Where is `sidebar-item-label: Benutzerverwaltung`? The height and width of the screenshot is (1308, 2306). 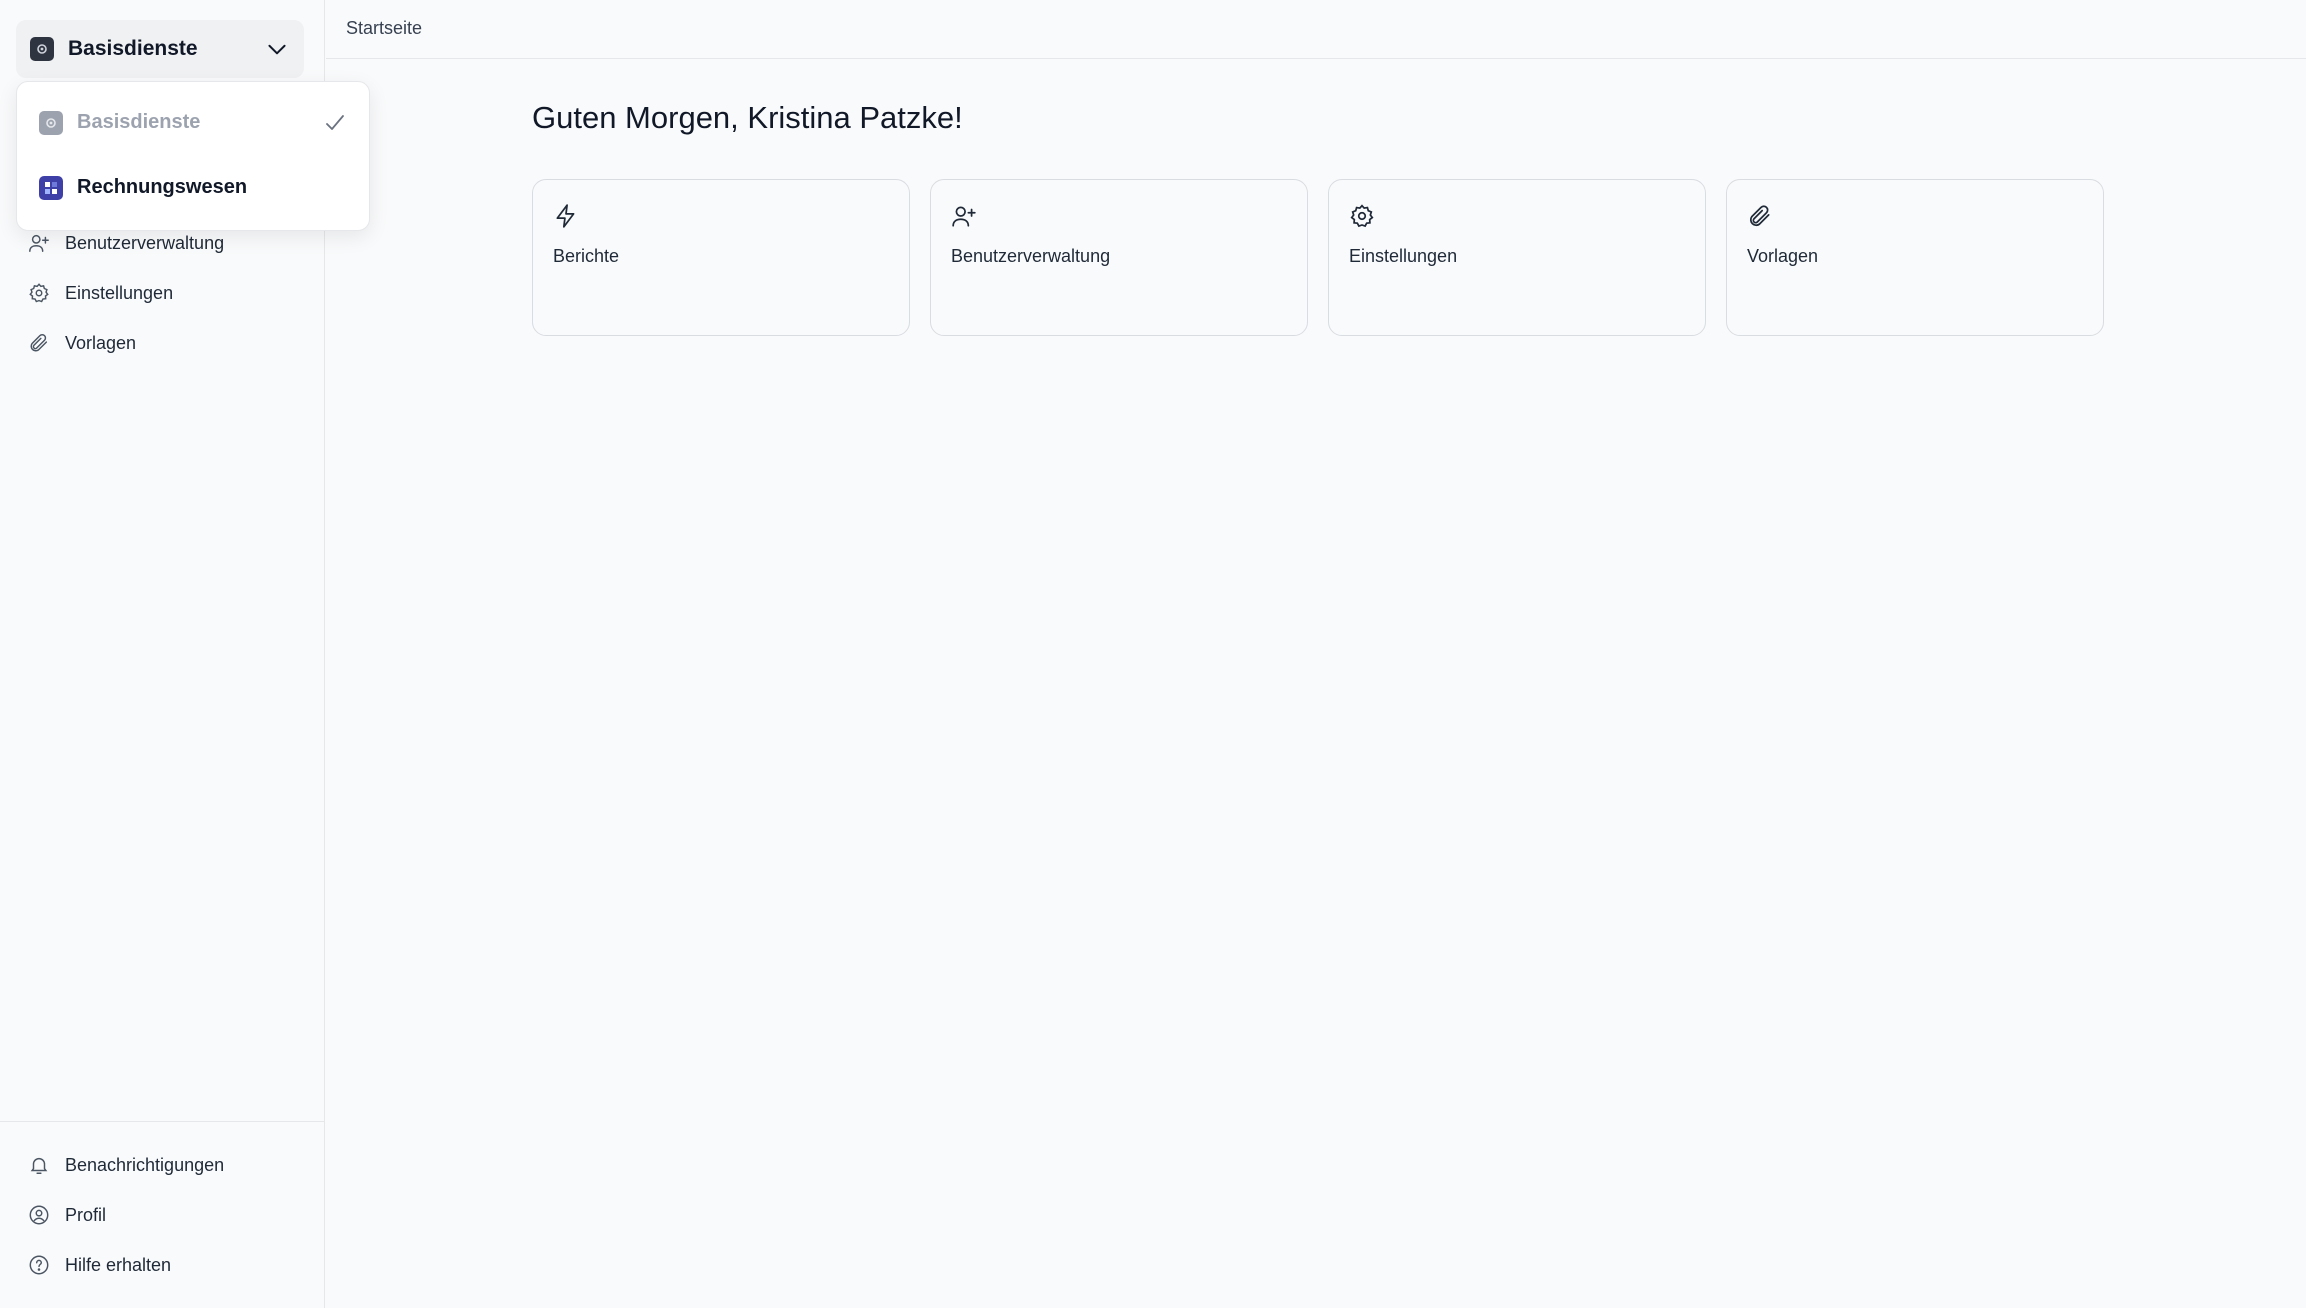 sidebar-item-label: Benutzerverwaltung is located at coordinates (145, 242).